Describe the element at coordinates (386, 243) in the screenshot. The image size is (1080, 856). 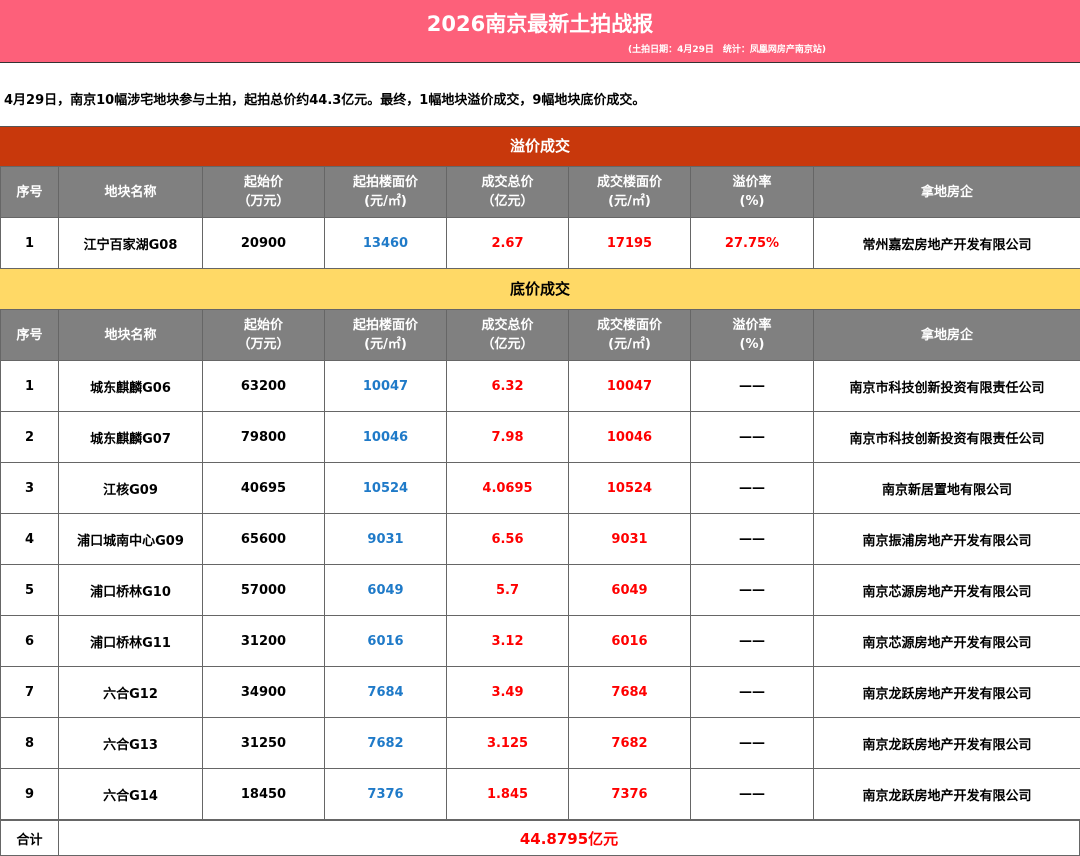
I see `cell-start-floor-price: 13460` at that location.